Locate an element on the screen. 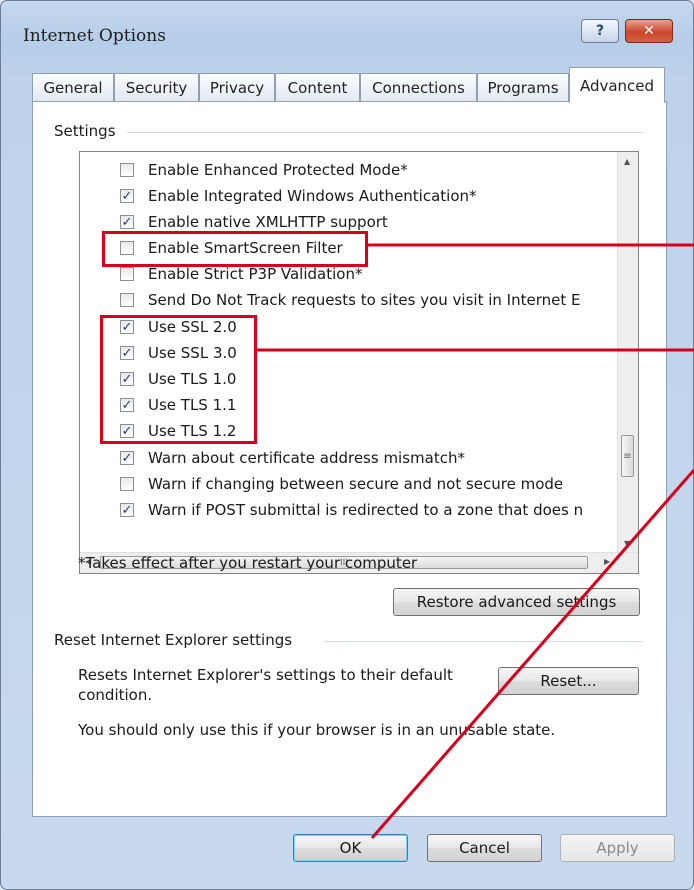 This screenshot has width=694, height=890. help-icon: ? is located at coordinates (600, 31).